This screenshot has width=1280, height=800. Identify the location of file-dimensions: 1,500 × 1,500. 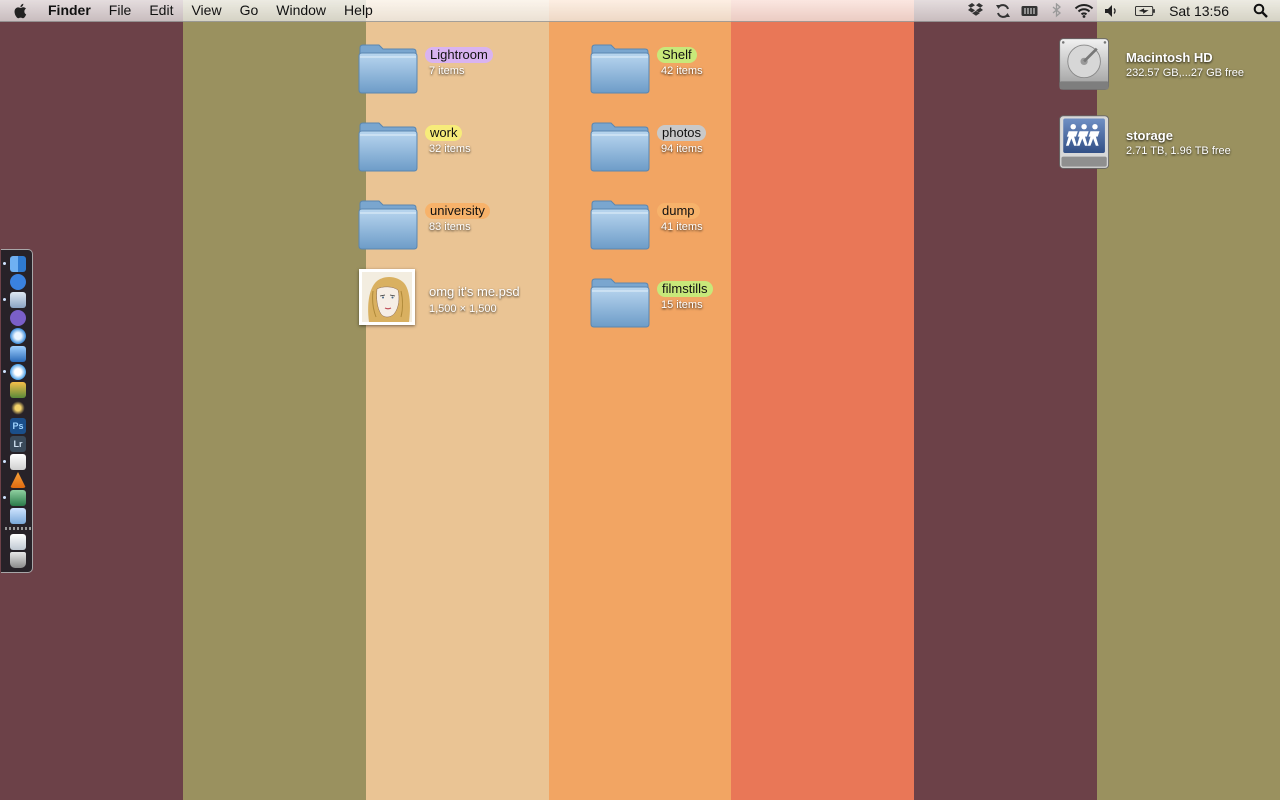
(463, 309).